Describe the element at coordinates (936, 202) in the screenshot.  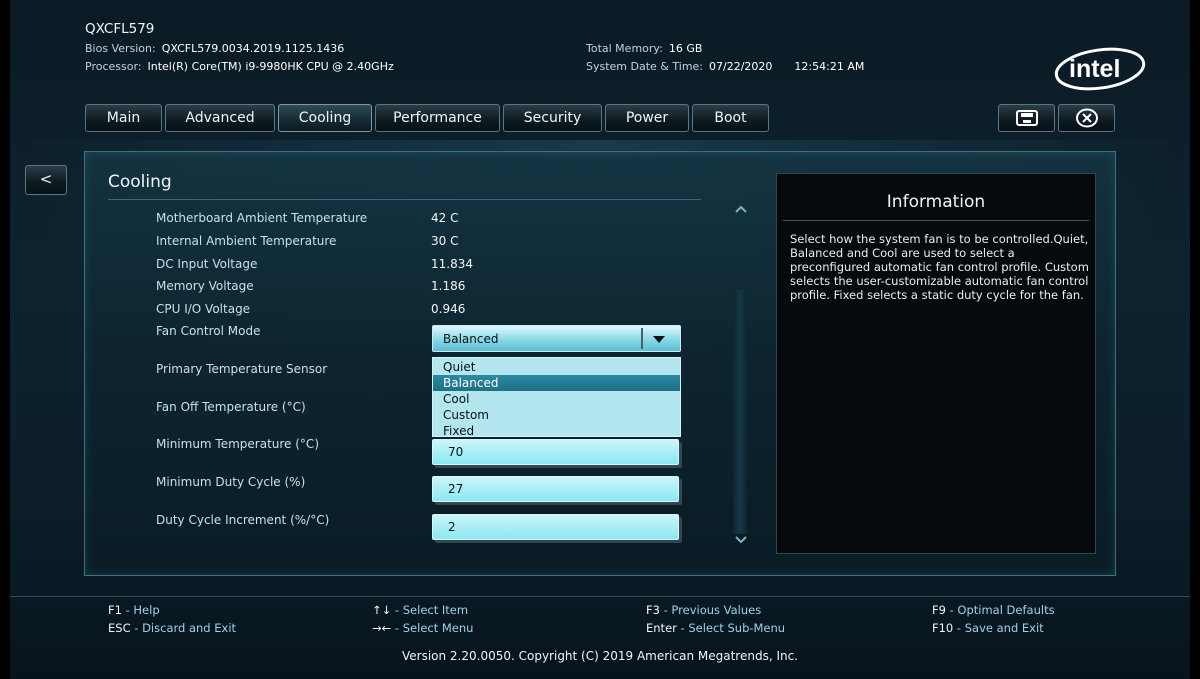
I see `information-title: Information` at that location.